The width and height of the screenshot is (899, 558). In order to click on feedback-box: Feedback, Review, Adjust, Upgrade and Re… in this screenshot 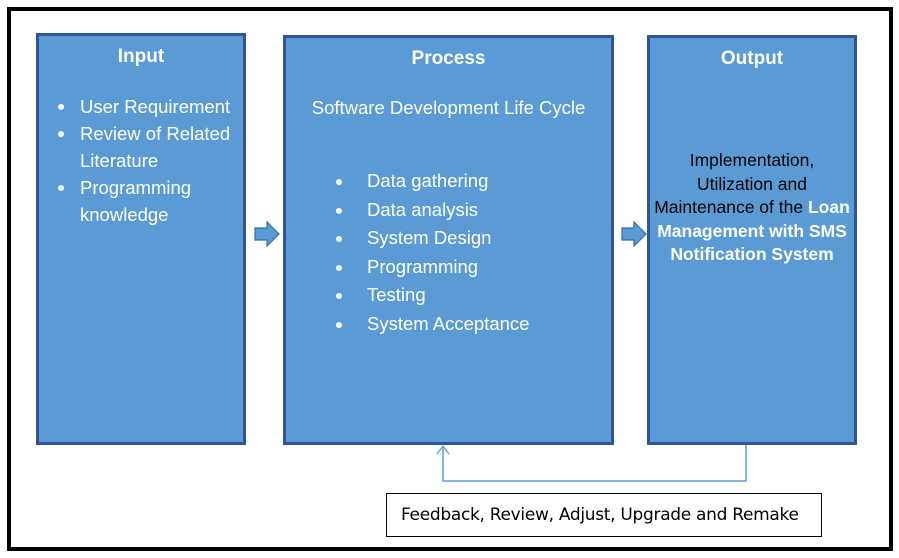, I will do `click(604, 515)`.